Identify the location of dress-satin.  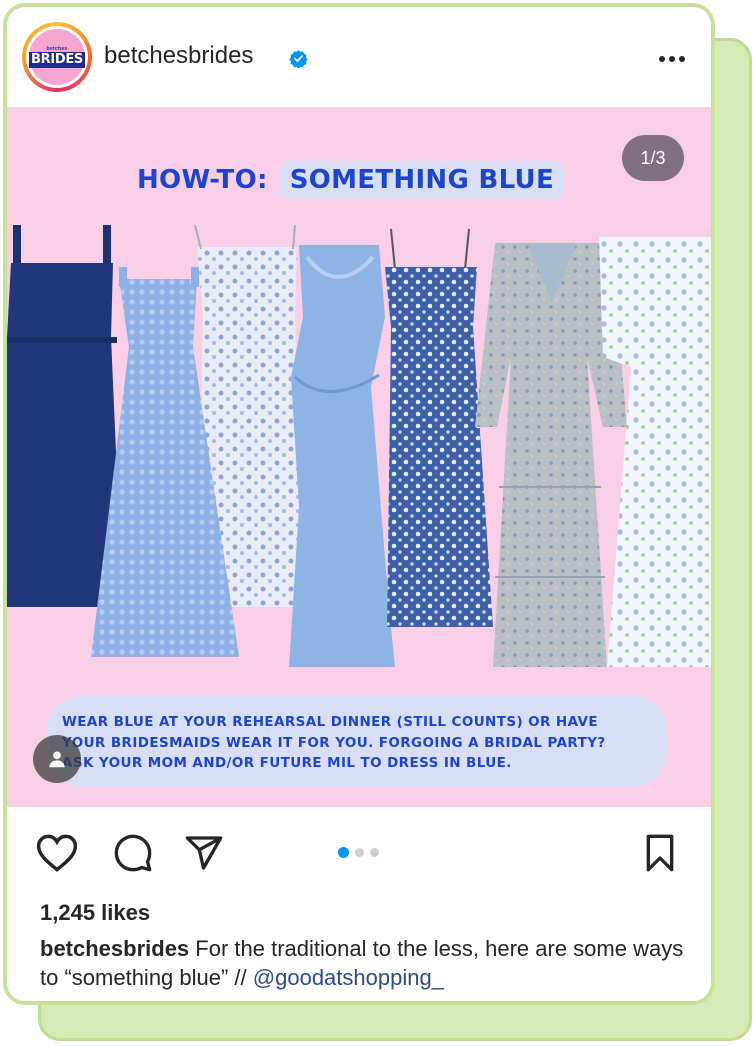
(342, 456).